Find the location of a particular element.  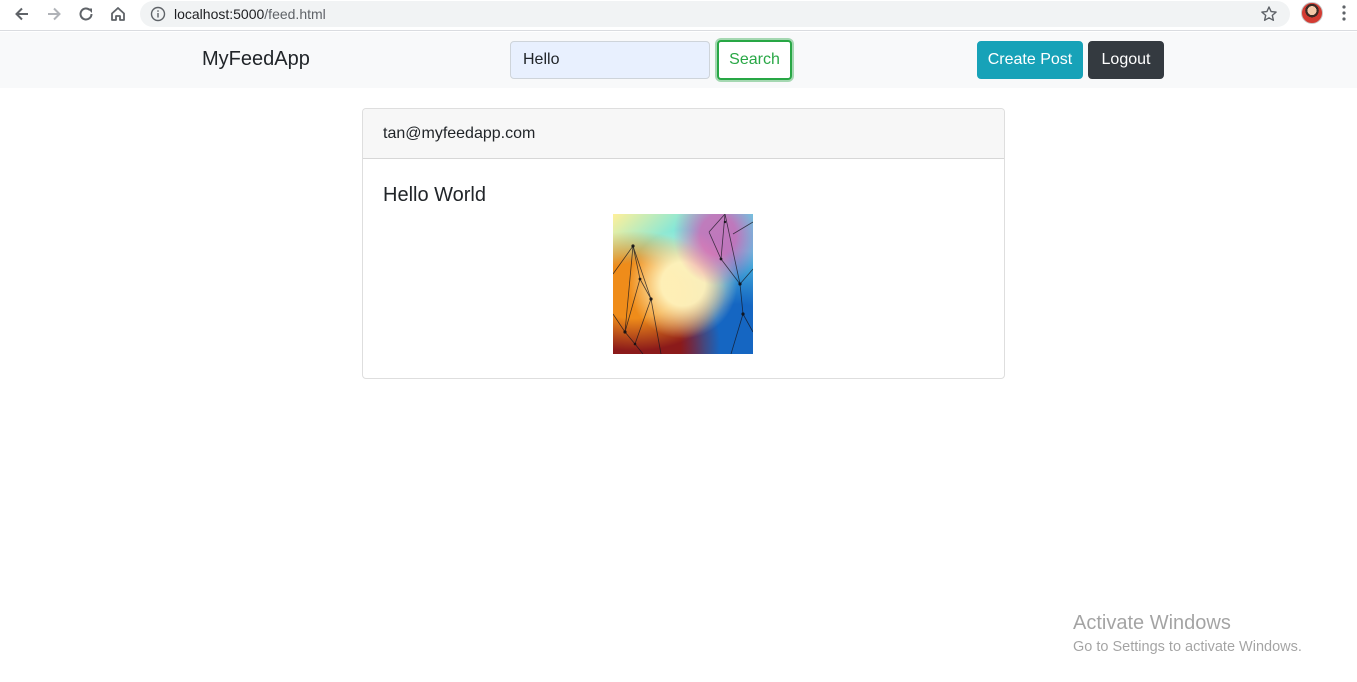

watermark-title: Activate Windows is located at coordinates (1152, 623).